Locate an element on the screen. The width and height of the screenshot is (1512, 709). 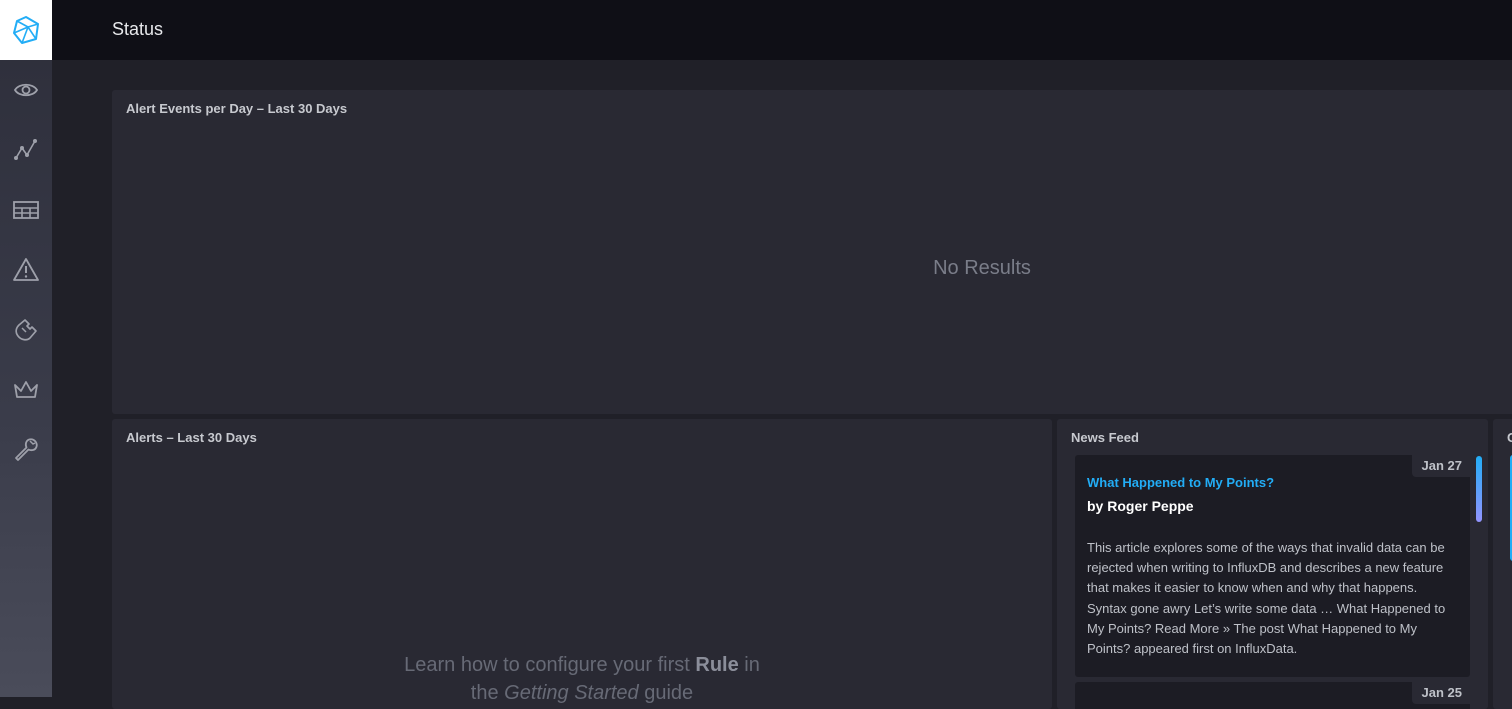
nav-explore is located at coordinates (26, 150).